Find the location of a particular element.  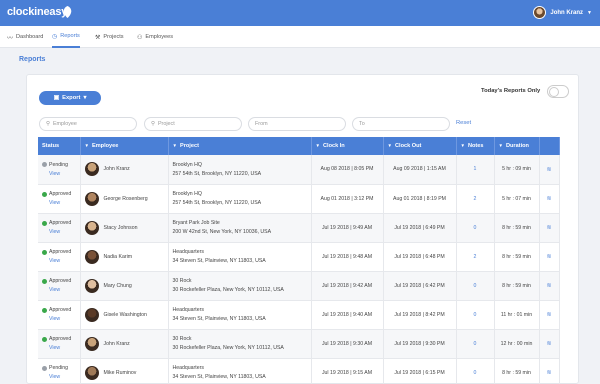

employee-name: Gisele Washington is located at coordinates (125, 315).